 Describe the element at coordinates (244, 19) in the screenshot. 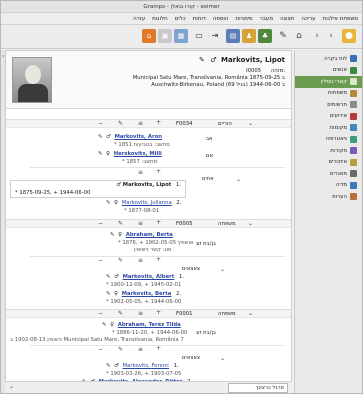

I see `menu-bookmarks: סימניות` at that location.